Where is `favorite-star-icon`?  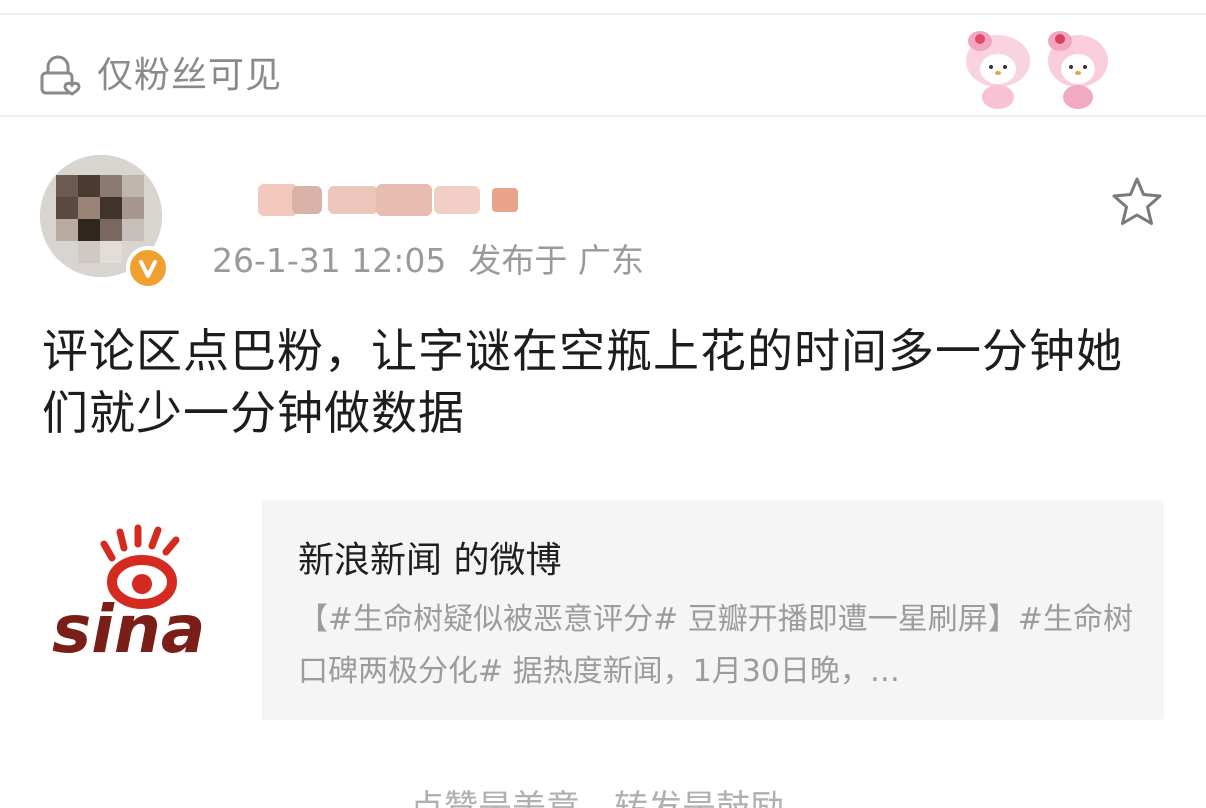
favorite-star-icon is located at coordinates (1137, 202).